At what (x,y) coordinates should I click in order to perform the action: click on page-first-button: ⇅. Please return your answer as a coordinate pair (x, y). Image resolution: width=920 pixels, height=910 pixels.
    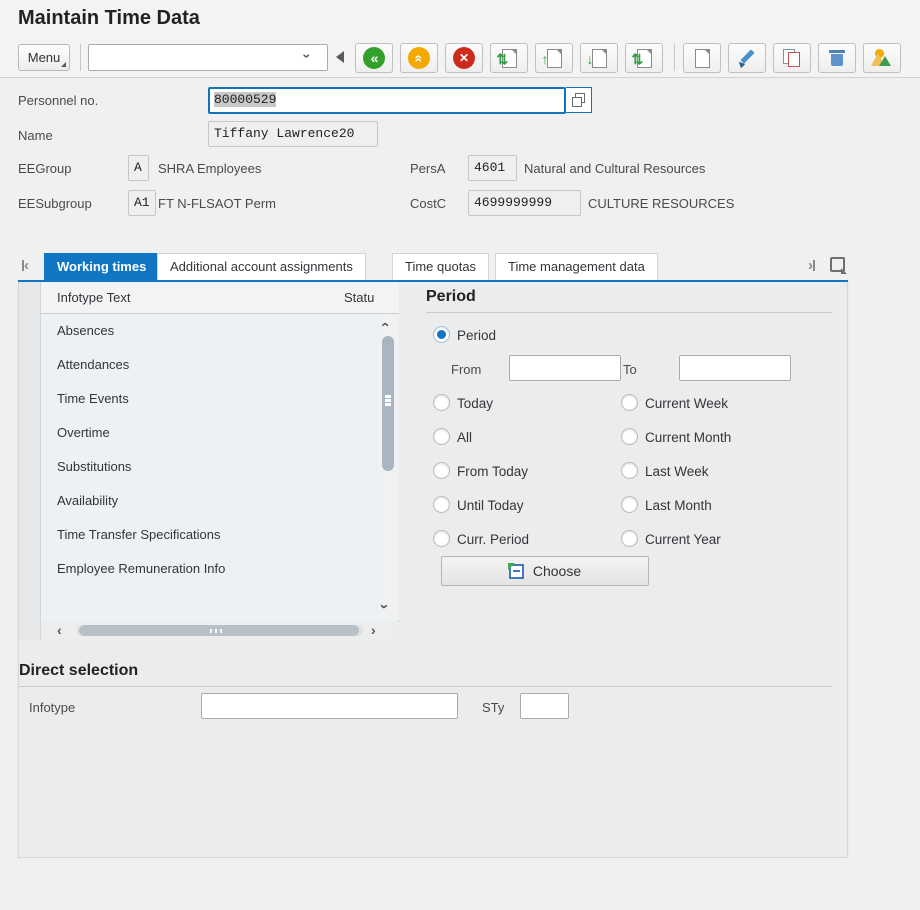
    Looking at the image, I should click on (509, 58).